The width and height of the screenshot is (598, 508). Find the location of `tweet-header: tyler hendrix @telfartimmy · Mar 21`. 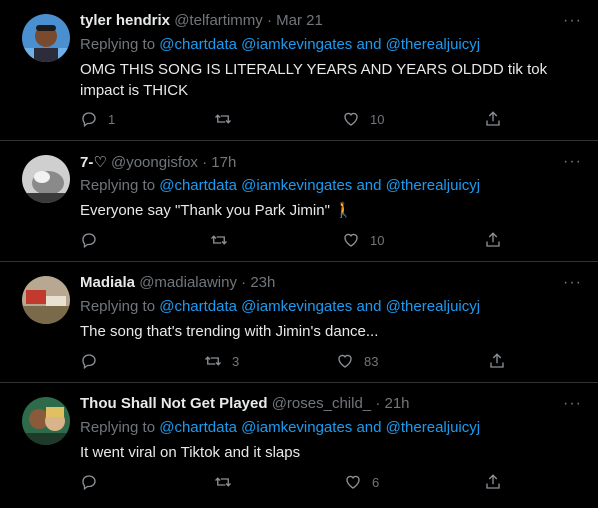

tweet-header: tyler hendrix @telfartimmy · Mar 21 is located at coordinates (201, 20).